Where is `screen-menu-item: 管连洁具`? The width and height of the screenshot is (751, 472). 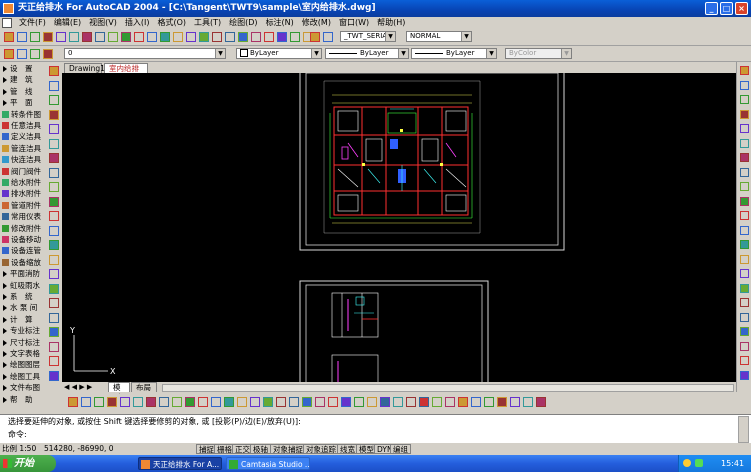 screen-menu-item: 管连洁具 is located at coordinates (23, 149).